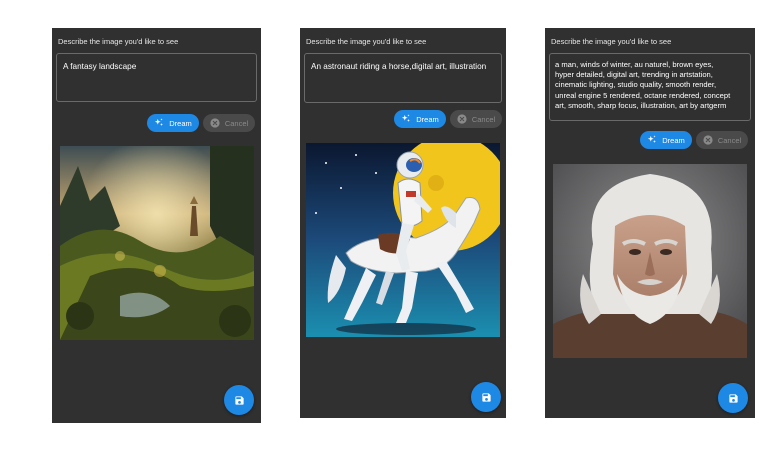 The width and height of the screenshot is (778, 455). I want to click on prompt-input: A fantasy landscape, so click(156, 77).